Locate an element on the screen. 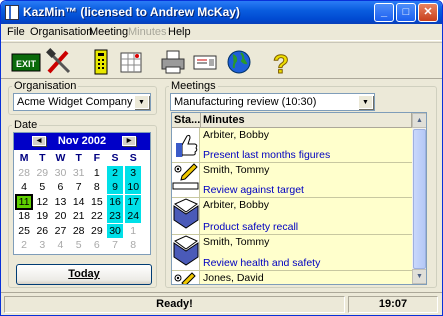 The height and width of the screenshot is (316, 443). calendar-week: 2 3 4 5 6 7 8 is located at coordinates (82, 245).